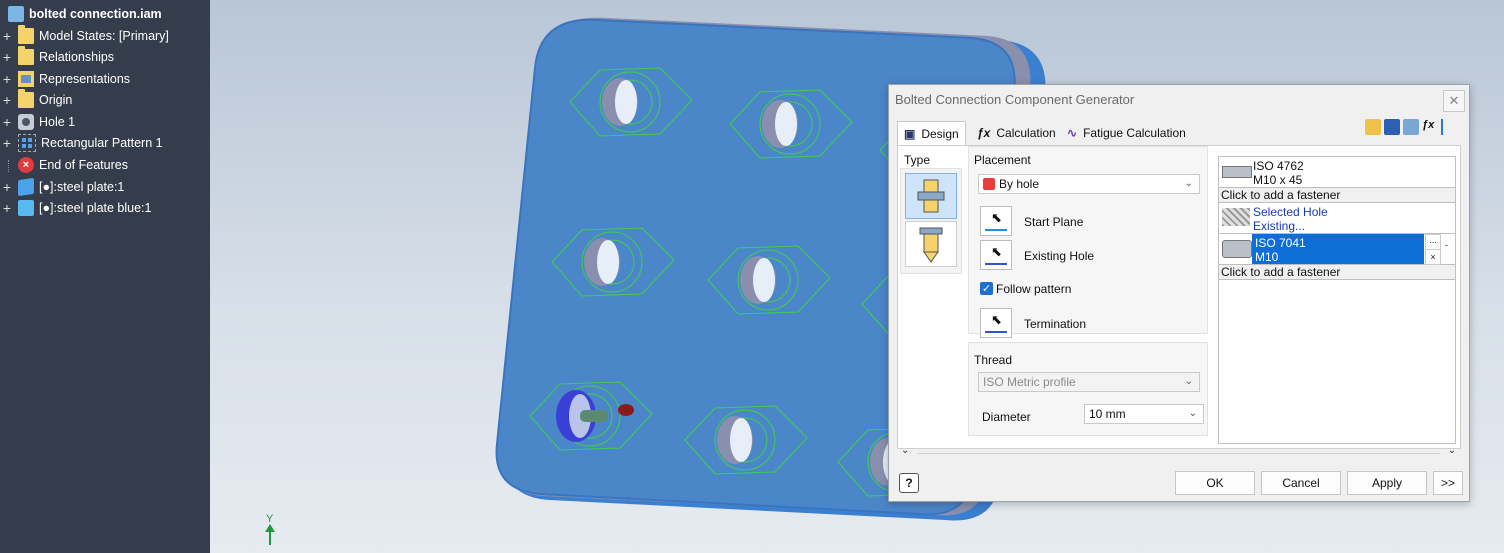  What do you see at coordinates (56, 99) in the screenshot?
I see `tree-item-label: Origin` at bounding box center [56, 99].